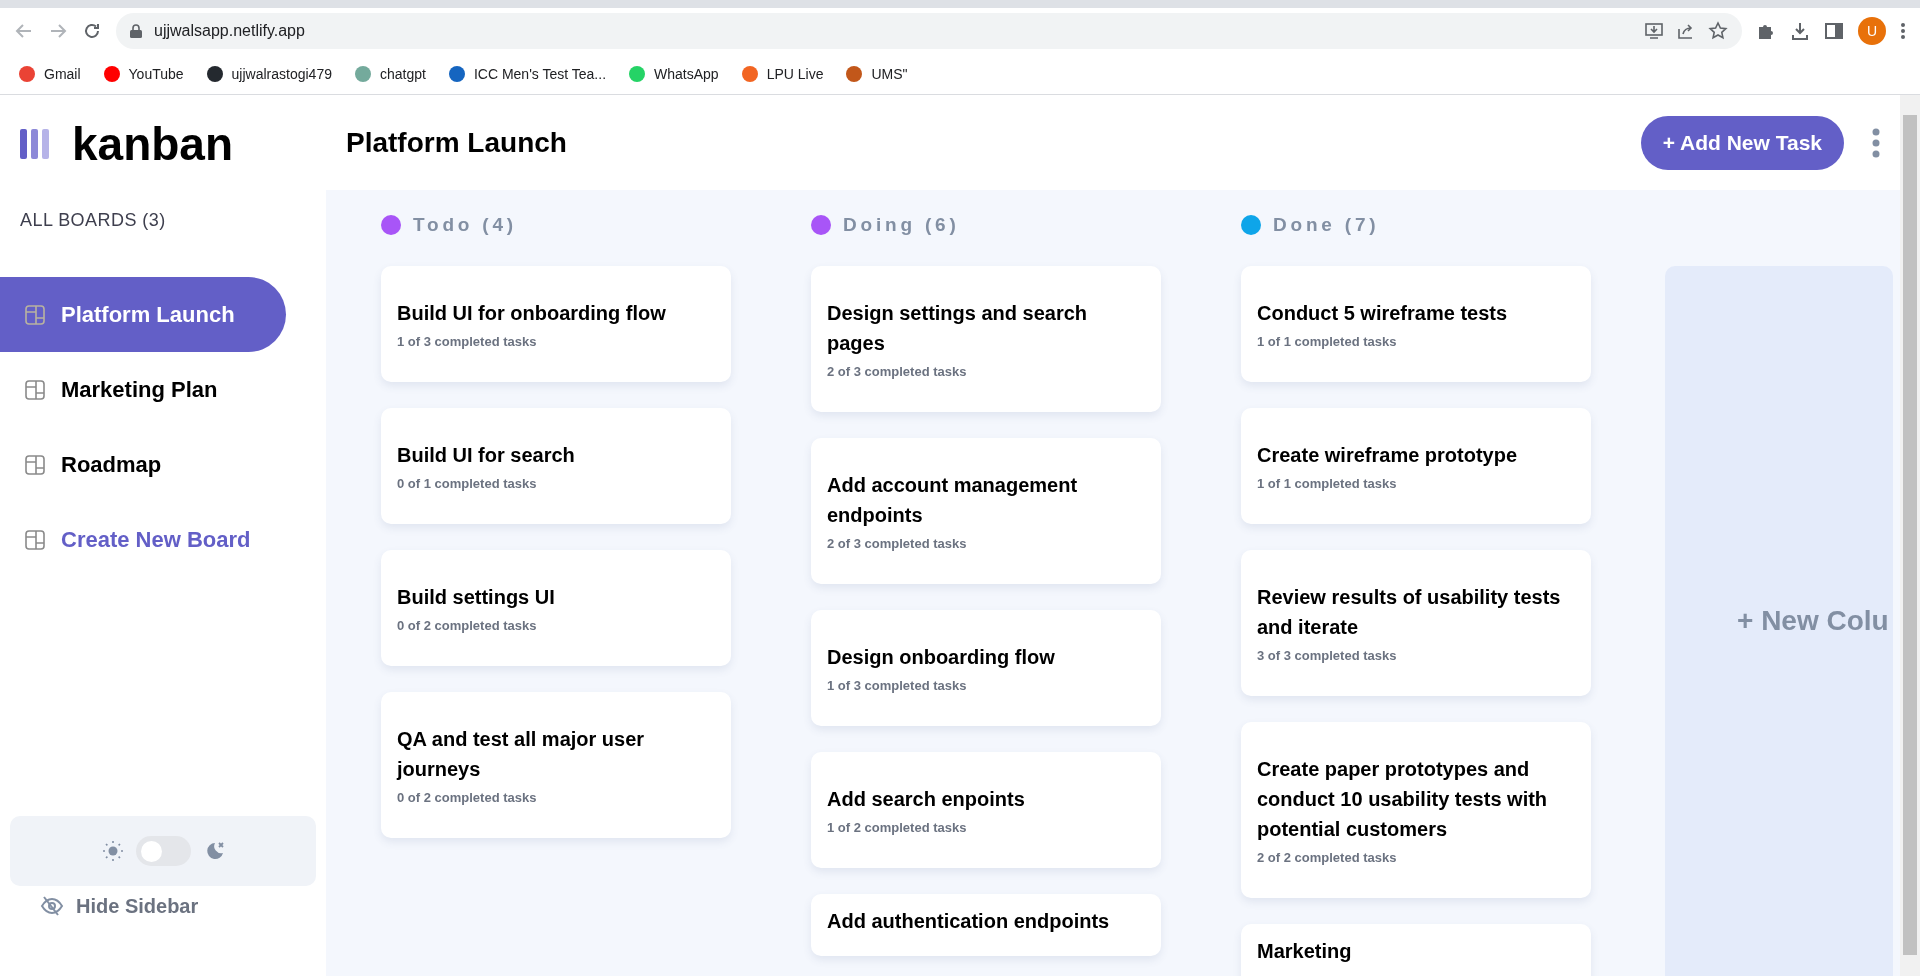 The width and height of the screenshot is (1920, 976). I want to click on task-card: Design settings and search pages 2 of 3 completed tasks, so click(986, 339).